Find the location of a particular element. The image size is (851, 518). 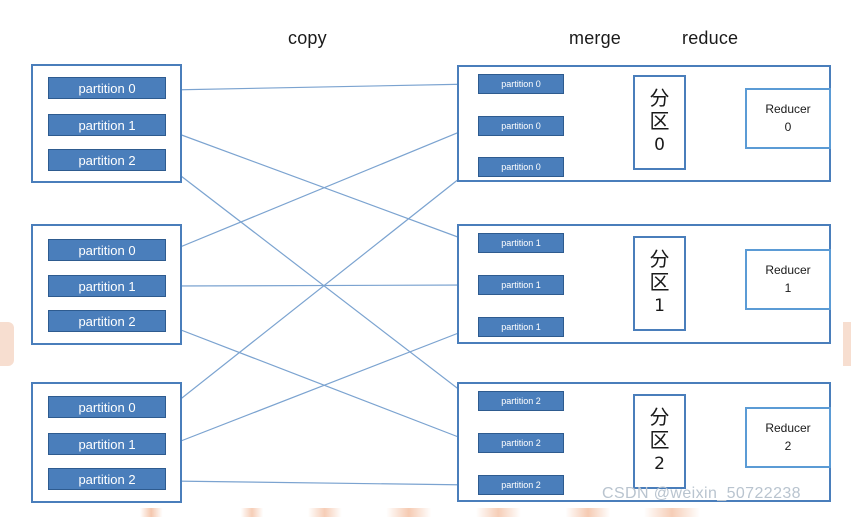

merged-partition-box: 分区2 is located at coordinates (659, 441).